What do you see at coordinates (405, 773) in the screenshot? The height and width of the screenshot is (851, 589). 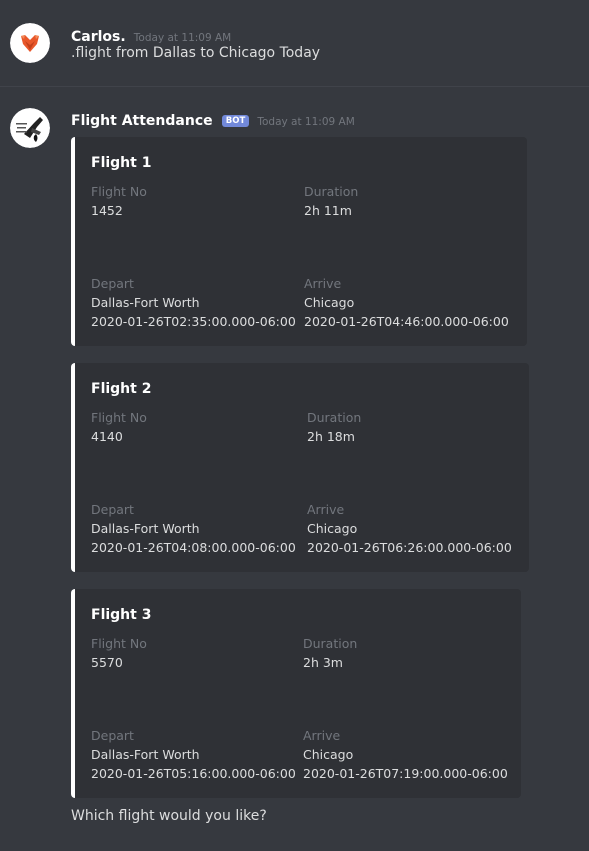 I see `field-value: 2020-01-26T07:19:00.000-06:00` at bounding box center [405, 773].